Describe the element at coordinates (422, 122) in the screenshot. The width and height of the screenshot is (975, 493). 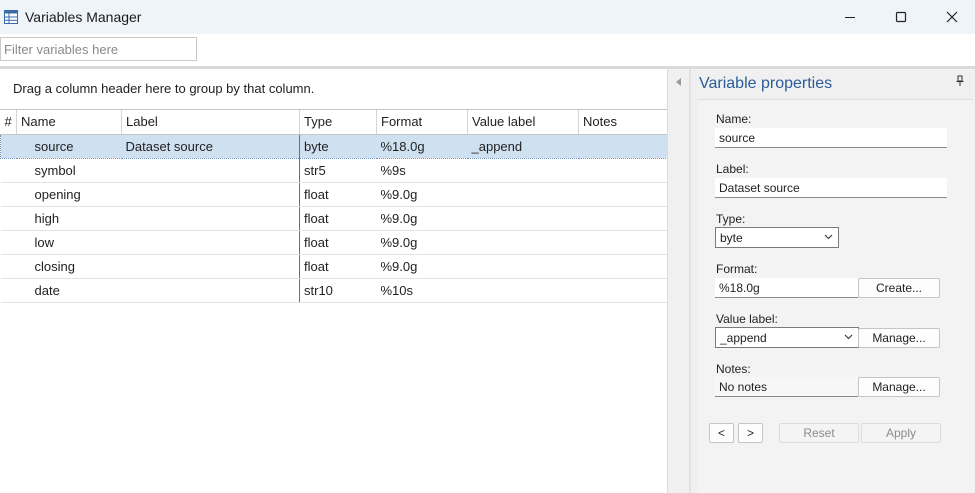
I see `column-header-format: Format` at that location.